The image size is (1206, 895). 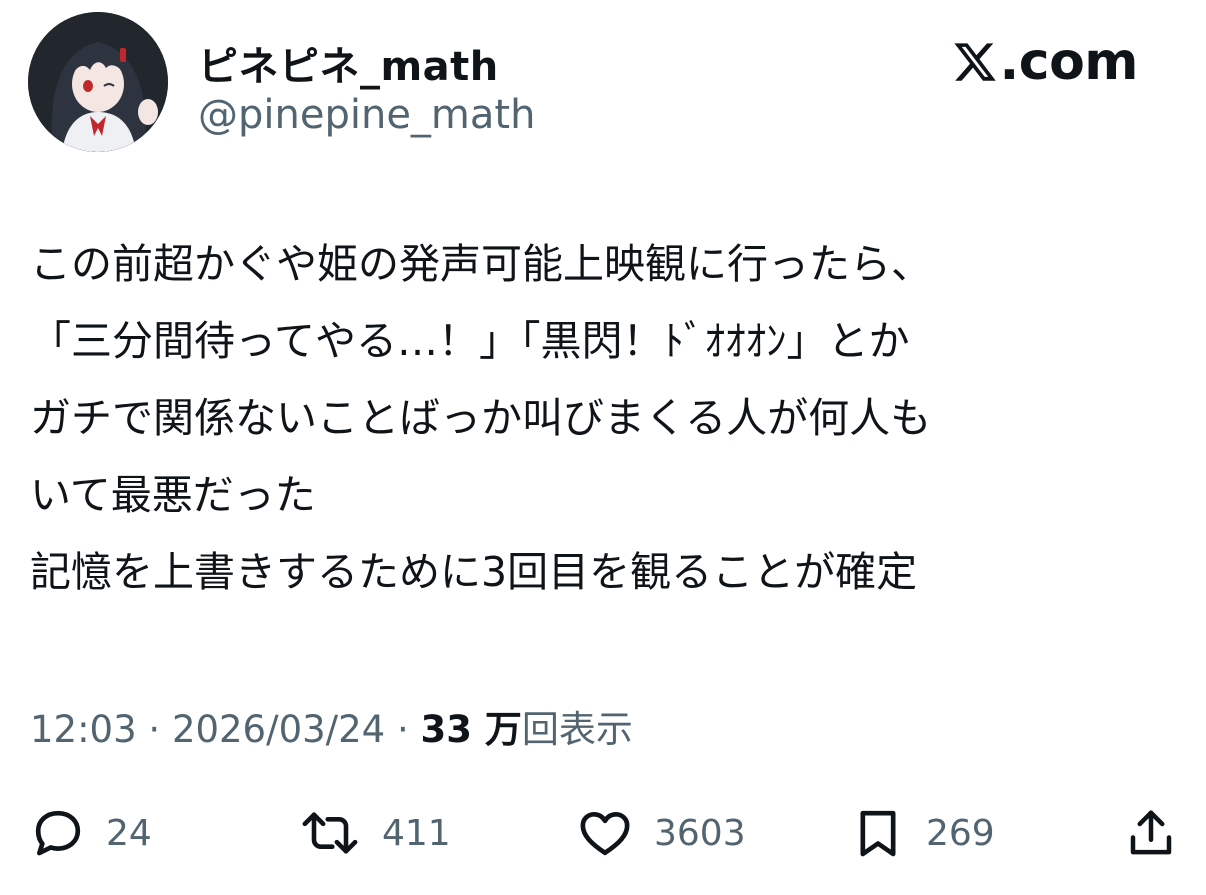 What do you see at coordinates (878, 833) in the screenshot?
I see `bookmark-icon` at bounding box center [878, 833].